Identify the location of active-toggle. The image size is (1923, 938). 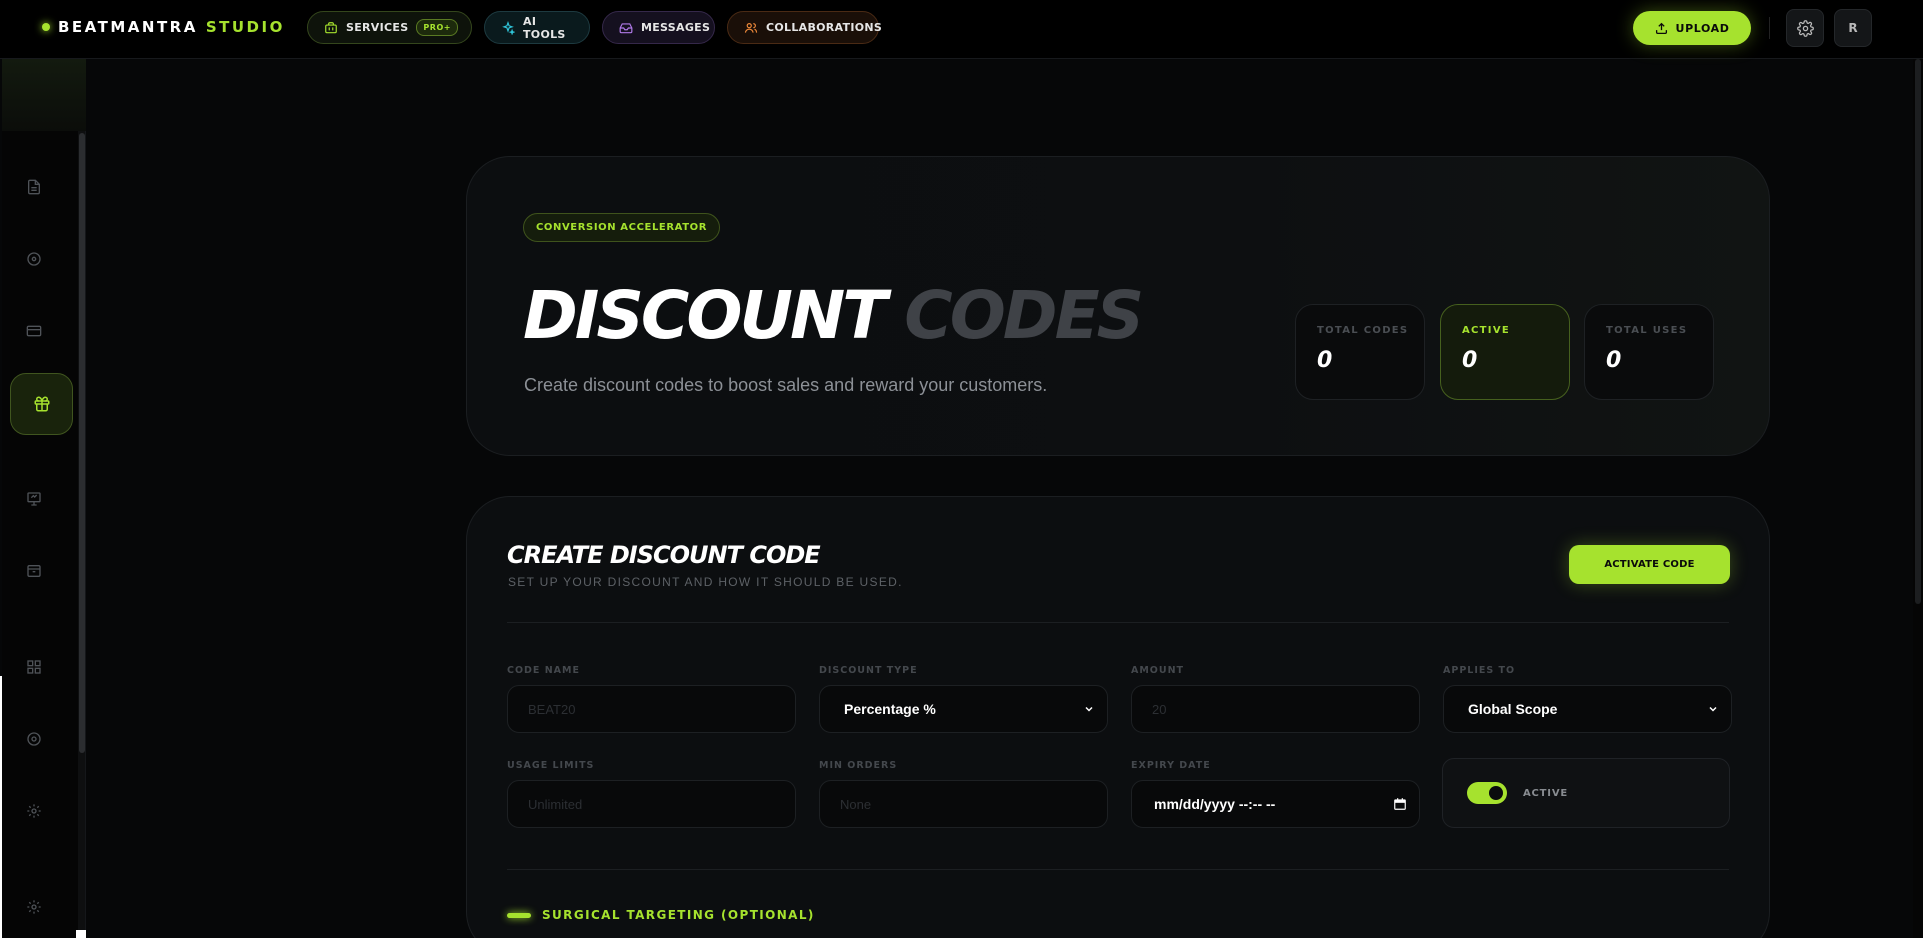
(1487, 793).